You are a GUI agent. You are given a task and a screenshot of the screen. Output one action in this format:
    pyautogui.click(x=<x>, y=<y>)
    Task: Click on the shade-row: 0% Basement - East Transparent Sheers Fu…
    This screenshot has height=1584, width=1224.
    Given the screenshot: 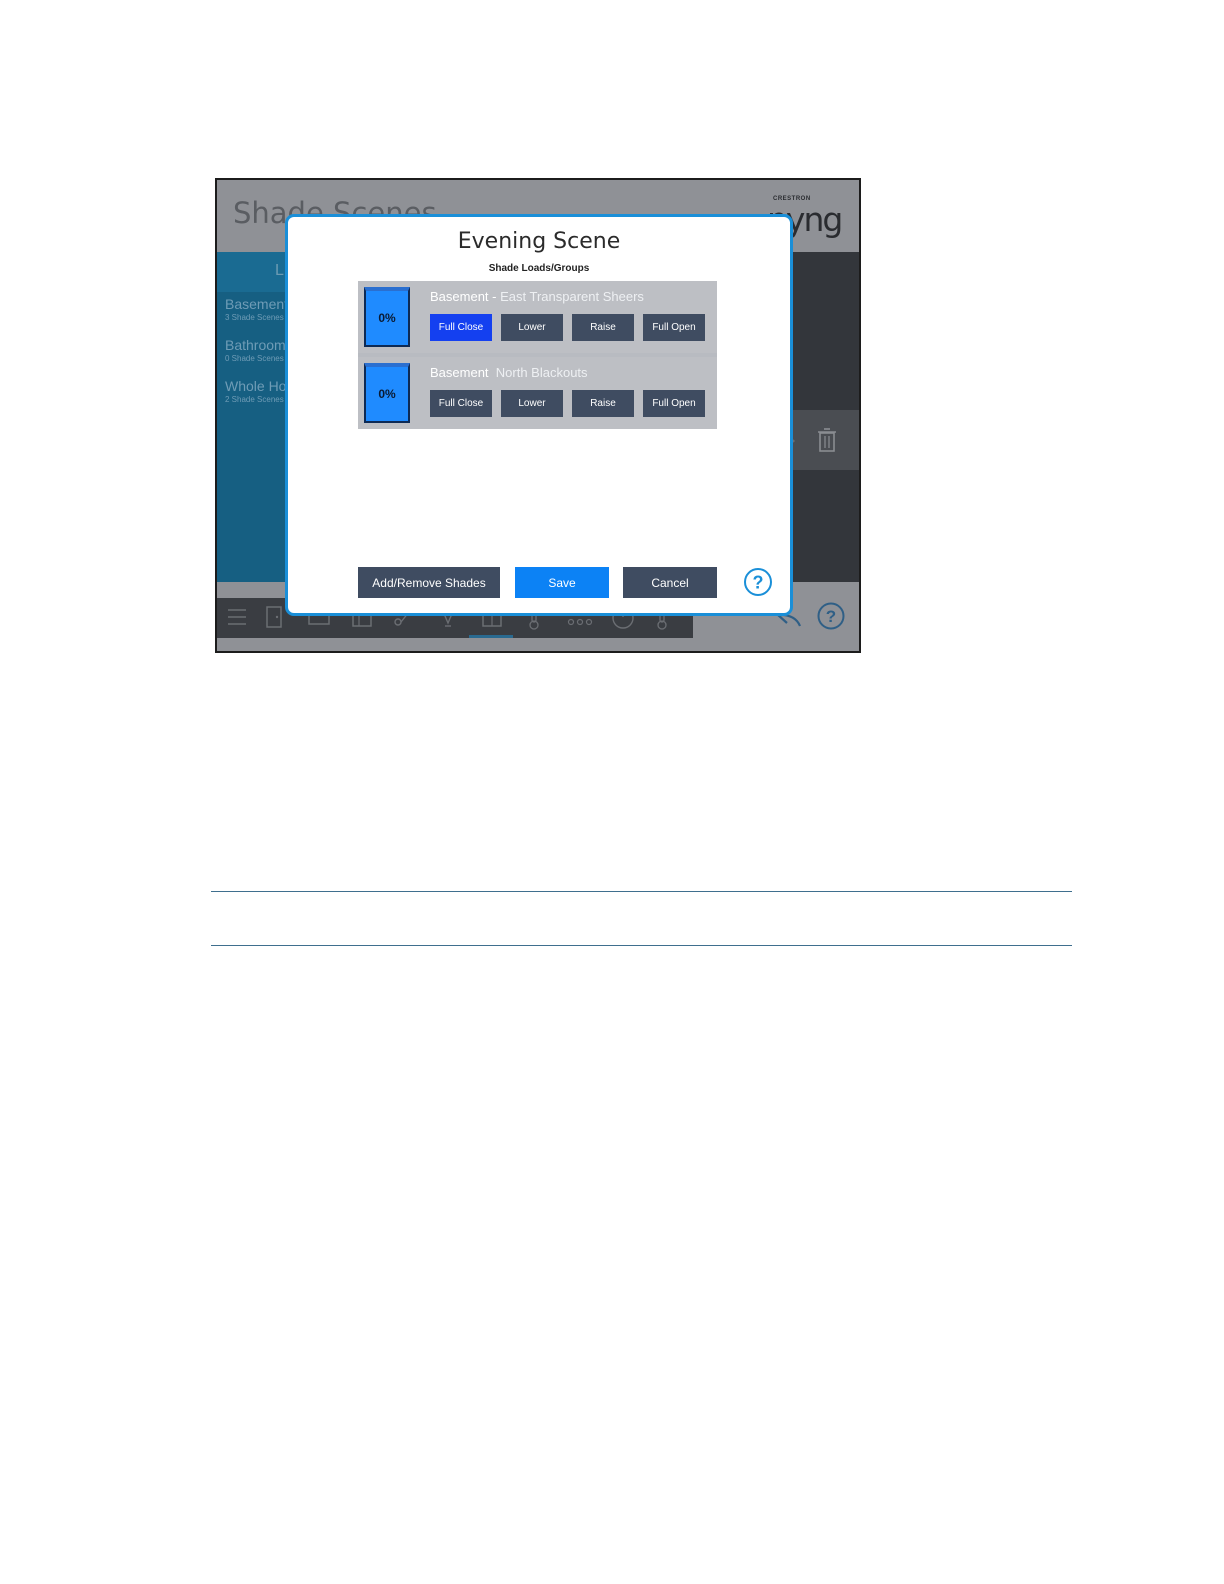 What is the action you would take?
    pyautogui.click(x=537, y=317)
    